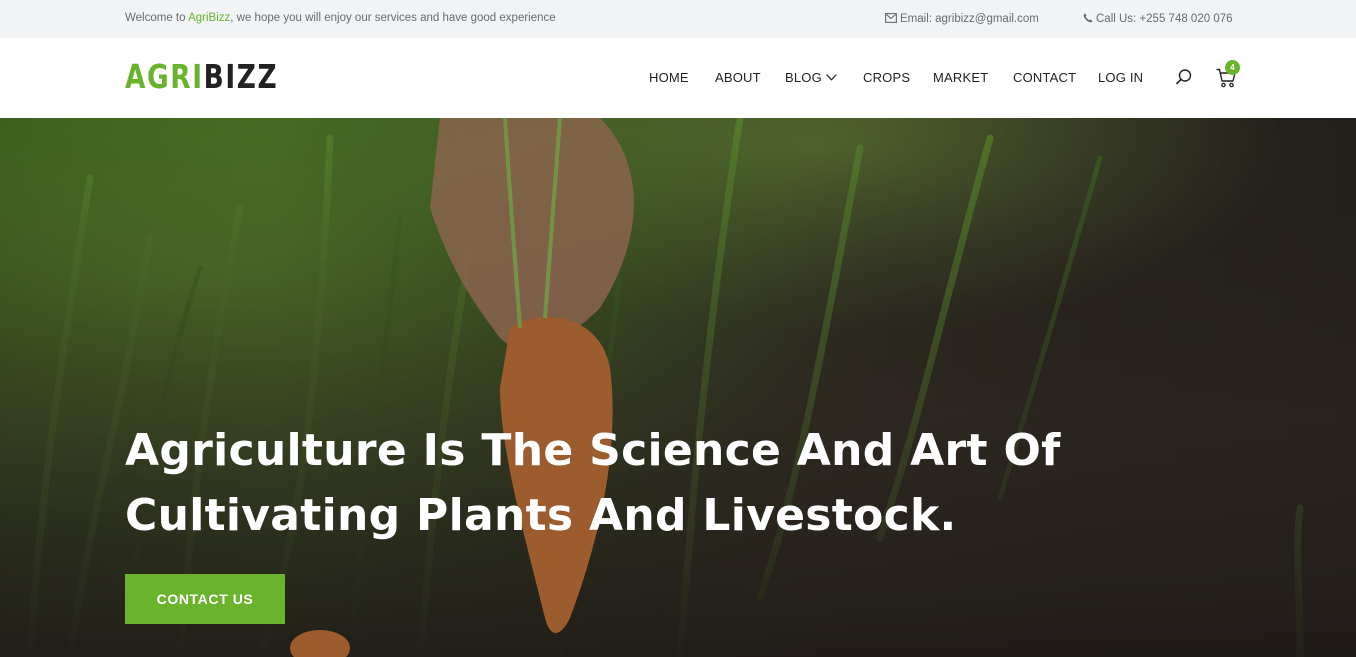 The image size is (1356, 657). Describe the element at coordinates (157, 18) in the screenshot. I see `welcome-prefix: Welcome to` at that location.